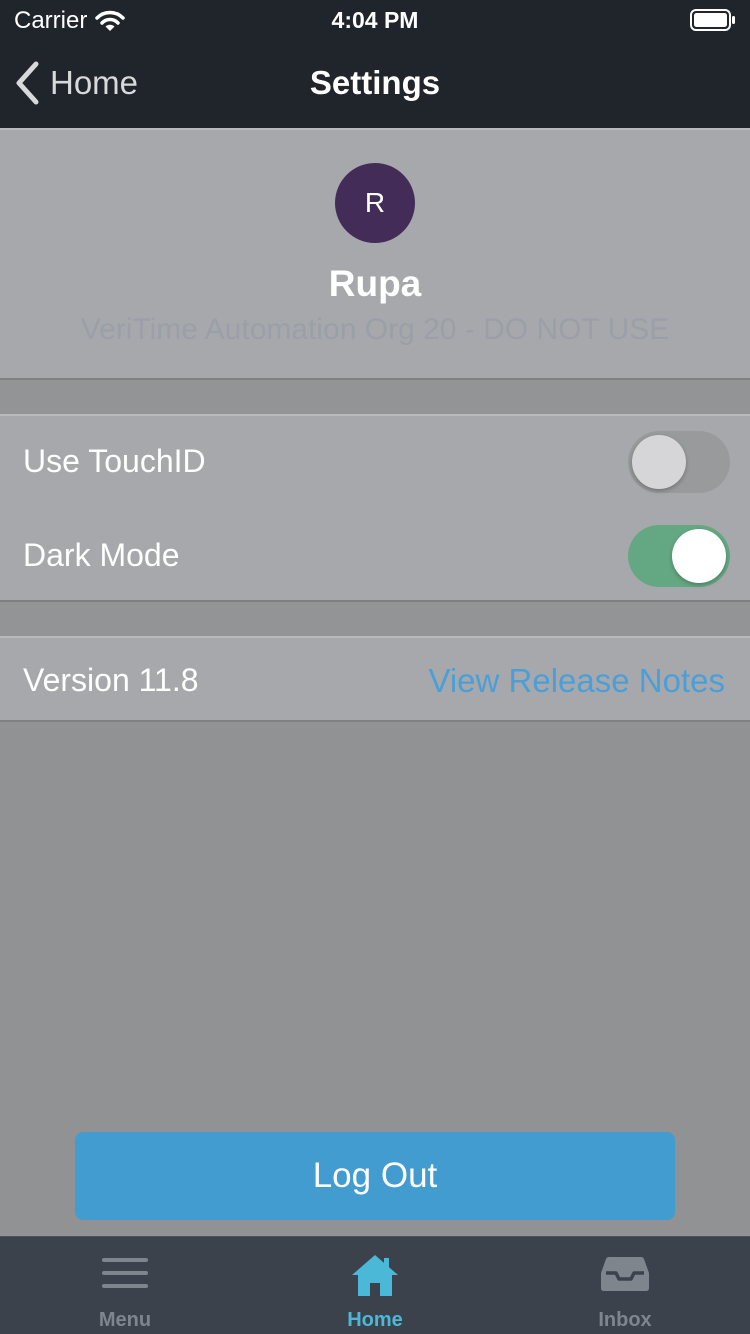 Image resolution: width=750 pixels, height=1334 pixels. I want to click on dark-mode-toggle, so click(679, 556).